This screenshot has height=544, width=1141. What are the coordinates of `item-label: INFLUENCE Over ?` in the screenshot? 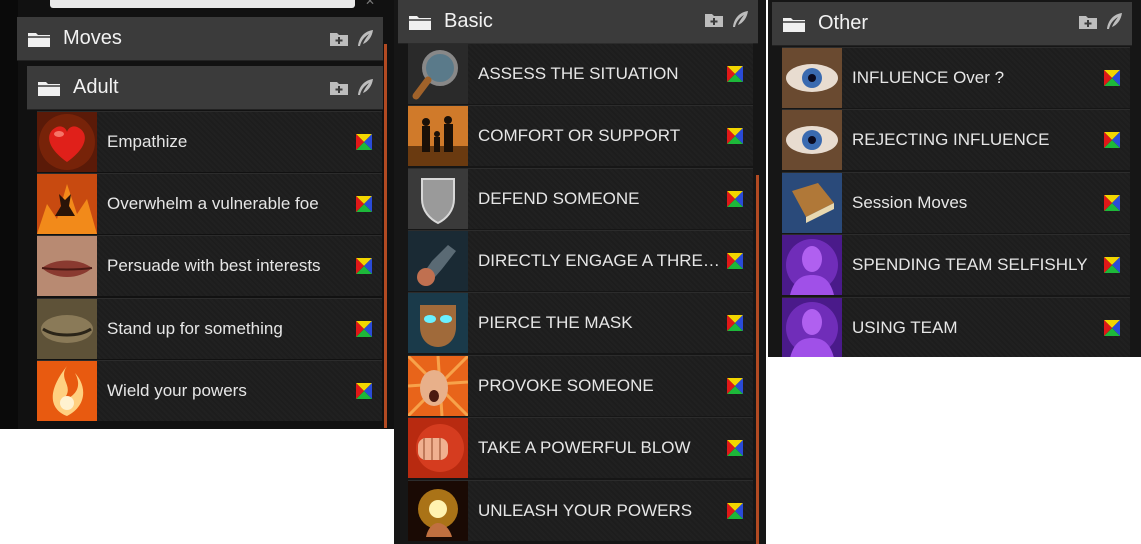 It's located at (928, 77).